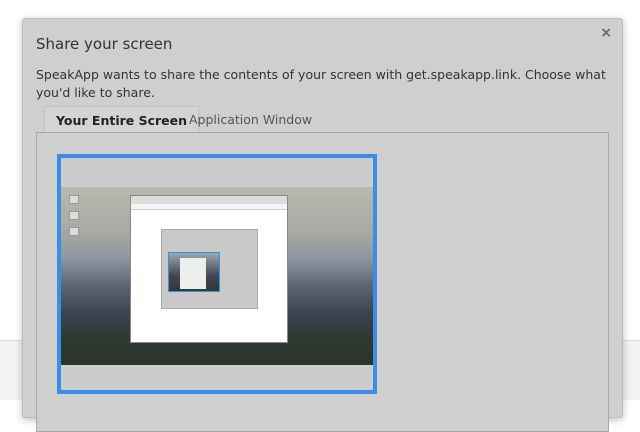 The height and width of the screenshot is (432, 640). I want to click on dialog-title: Share your screen, so click(104, 44).